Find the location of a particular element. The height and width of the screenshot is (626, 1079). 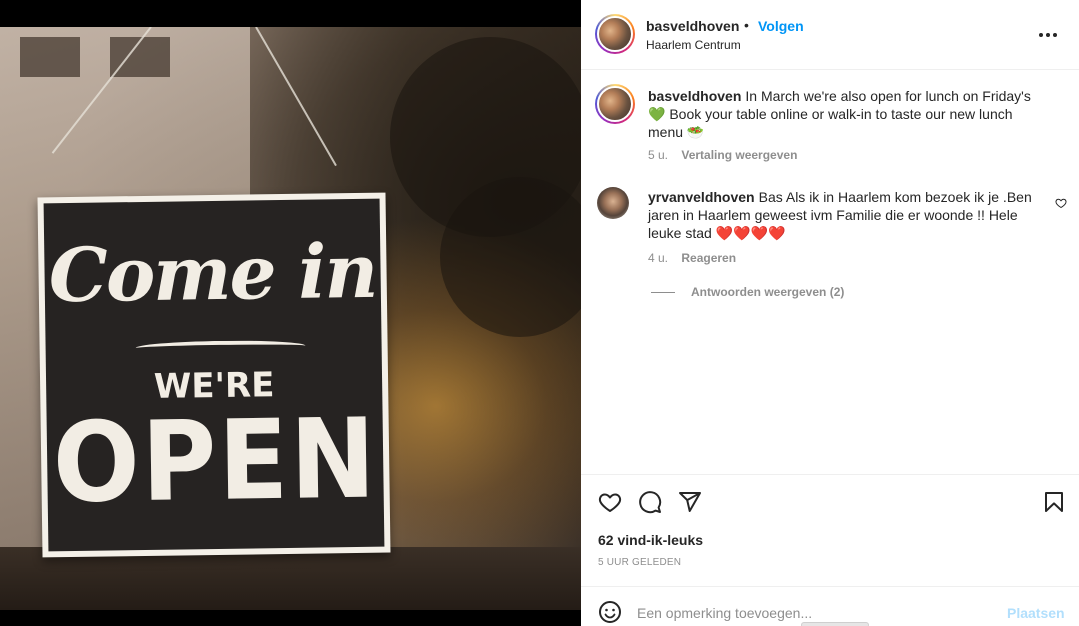

red-hearts-emoji: ❤️❤️❤️❤️ is located at coordinates (750, 233).